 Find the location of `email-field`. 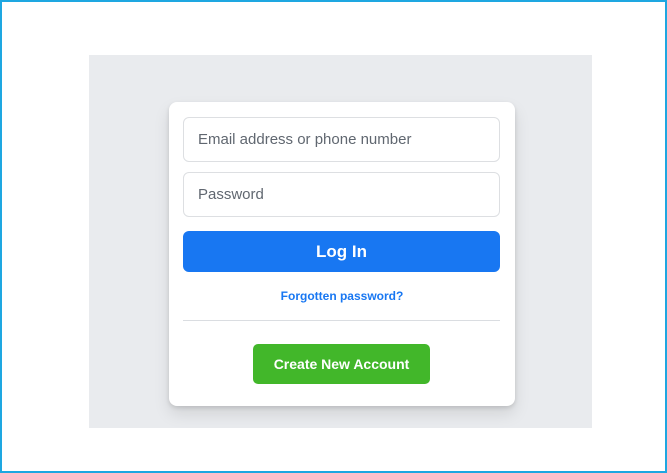

email-field is located at coordinates (341, 139).